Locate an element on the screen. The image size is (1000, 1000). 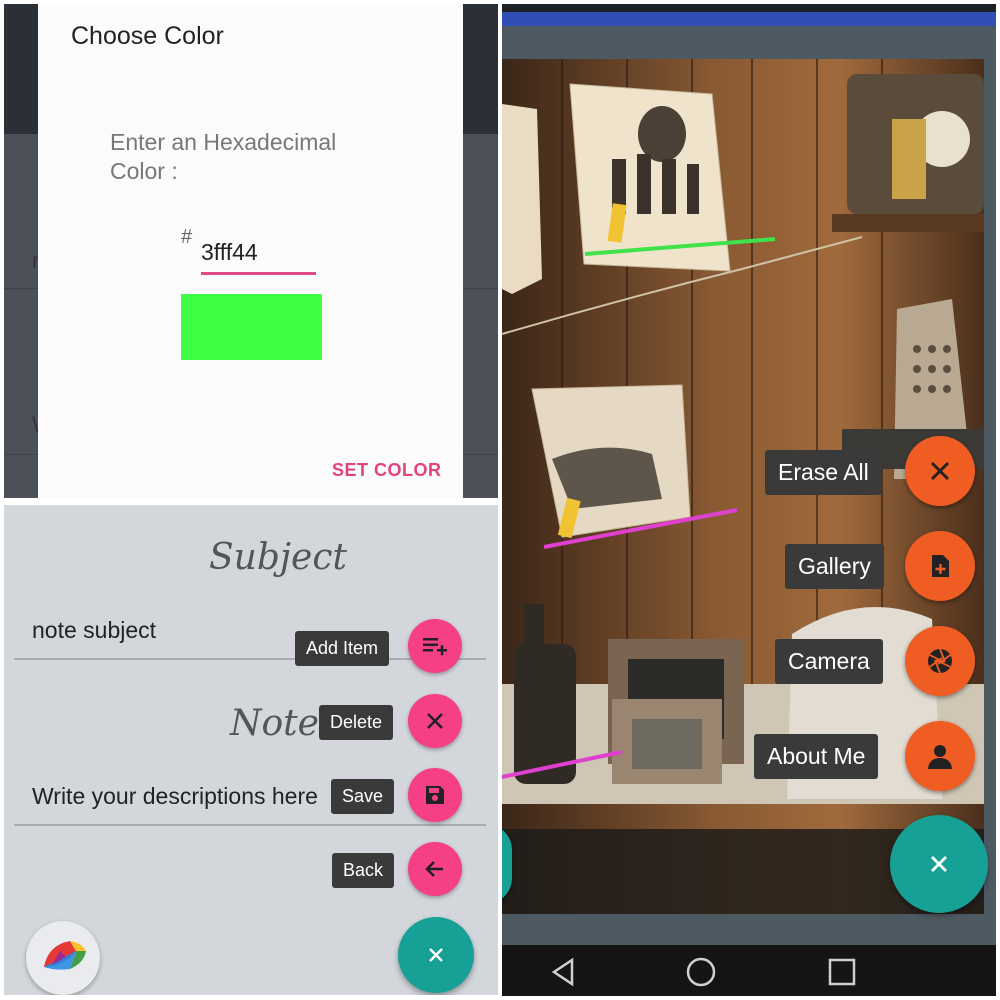
set-color-button: SET COLOR is located at coordinates (387, 470).